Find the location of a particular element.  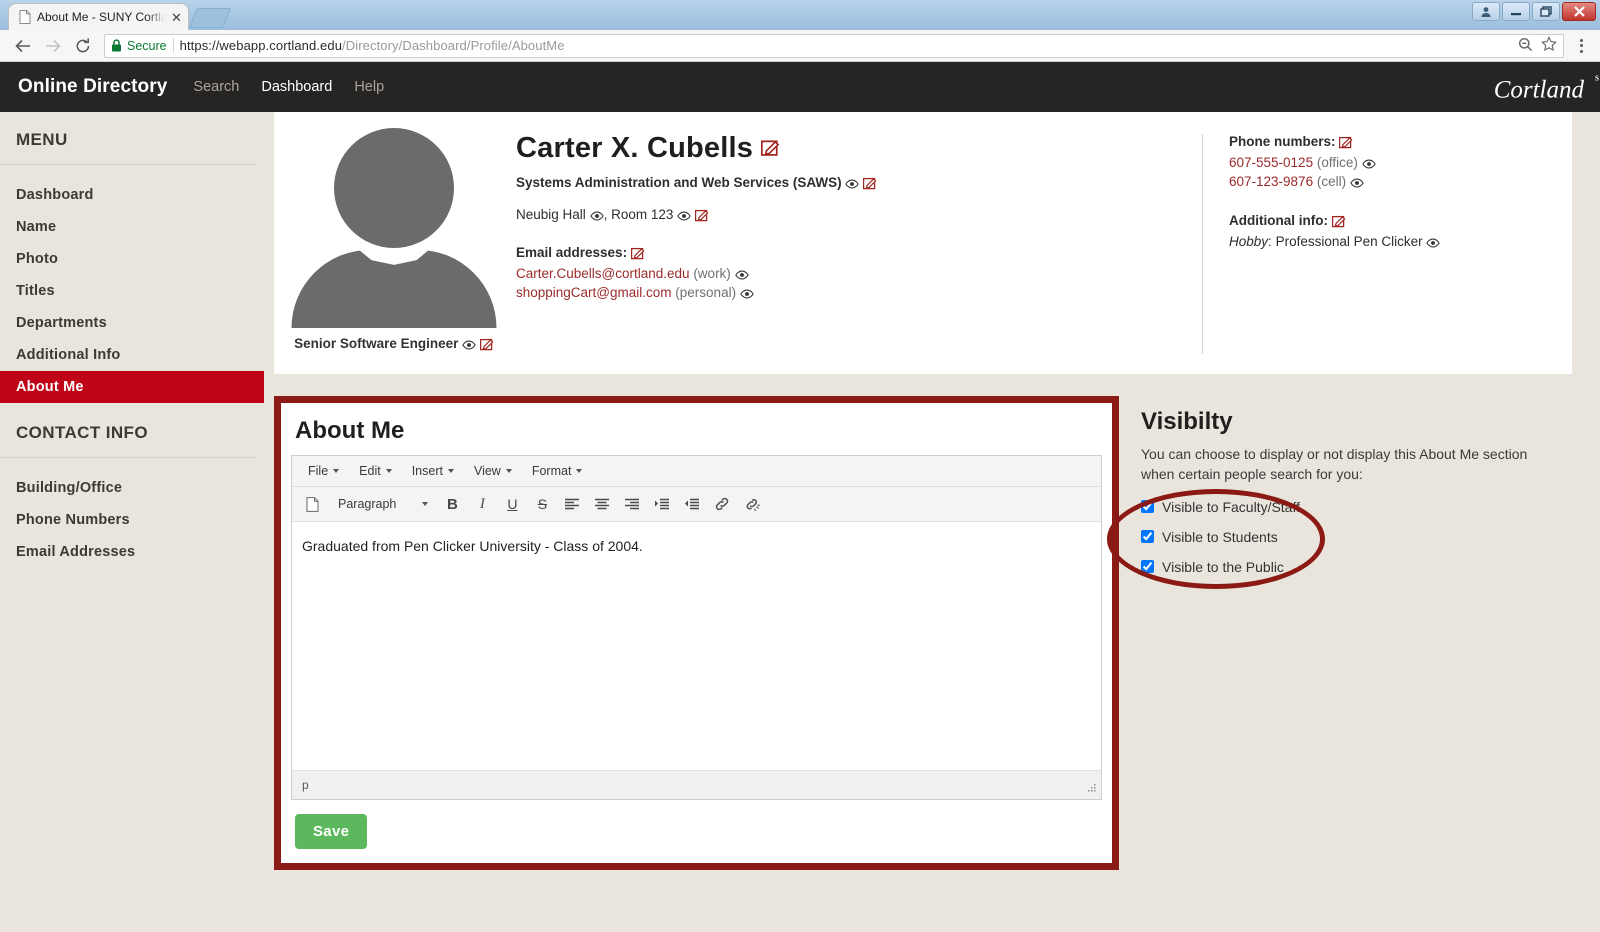

user-profile-button is located at coordinates (1486, 11).